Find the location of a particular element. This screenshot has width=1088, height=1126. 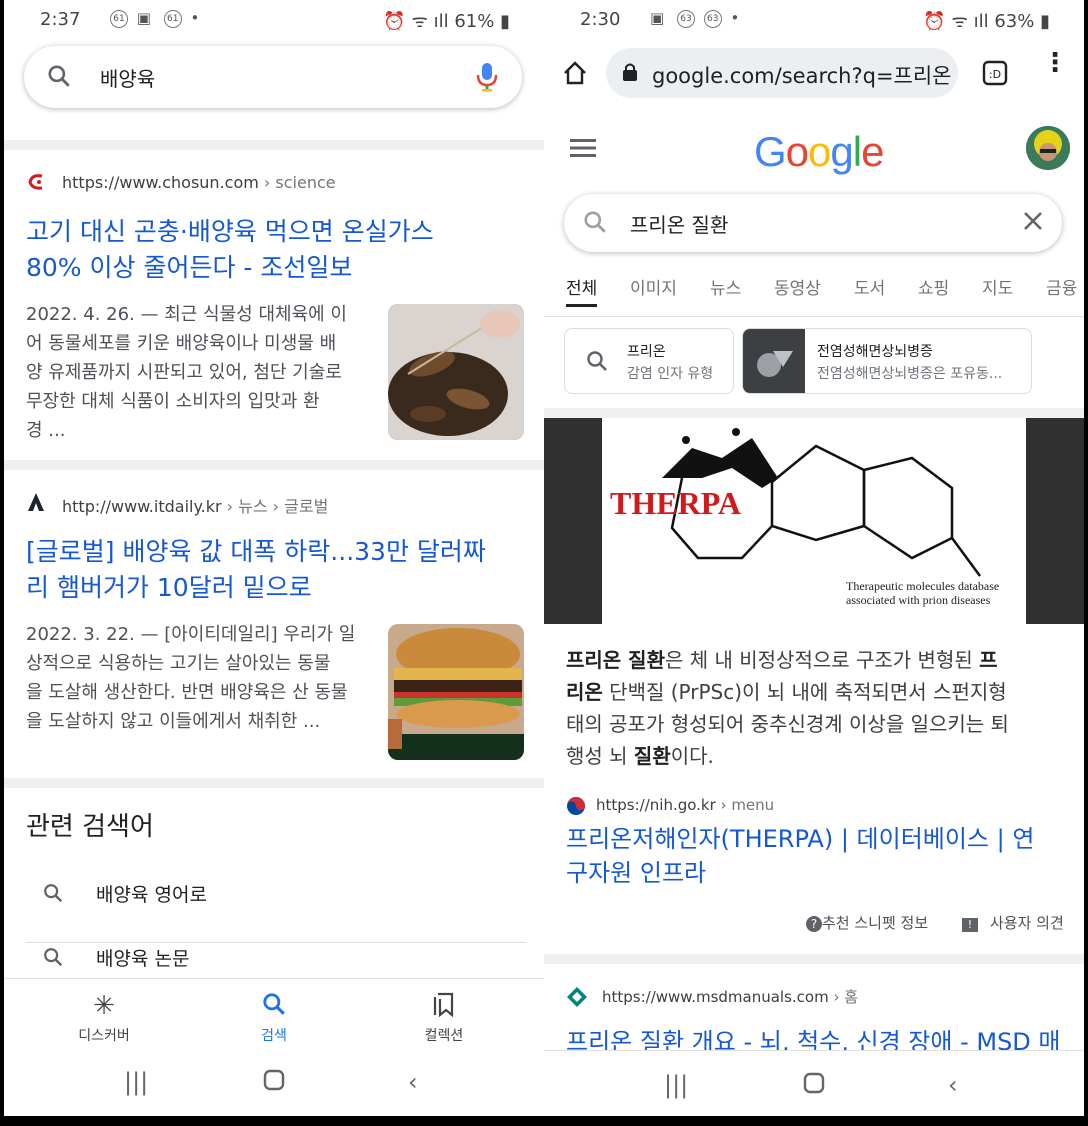

search-tabs: 전체 이미지 뉴스 동영상 도서 쇼핑 지도 금융 is located at coordinates (814, 293).